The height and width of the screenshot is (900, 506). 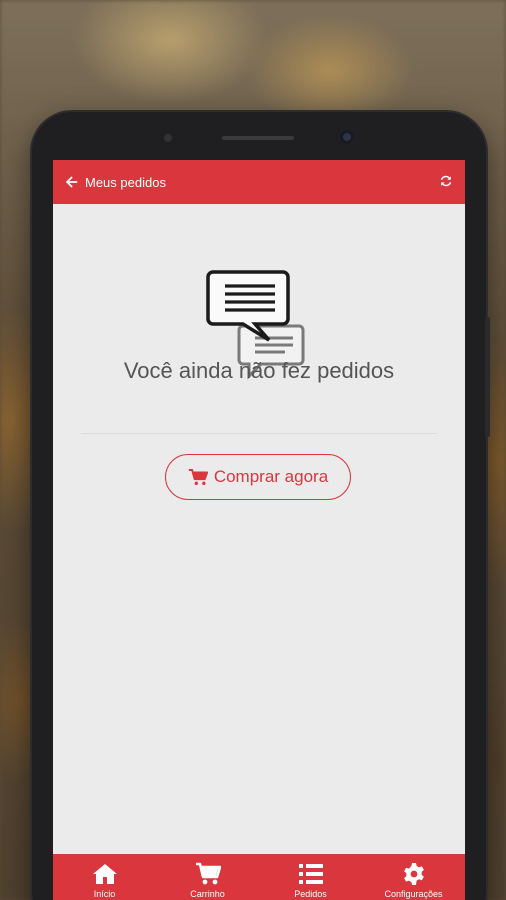 I want to click on buy-now-label: Comprar agora, so click(x=271, y=476).